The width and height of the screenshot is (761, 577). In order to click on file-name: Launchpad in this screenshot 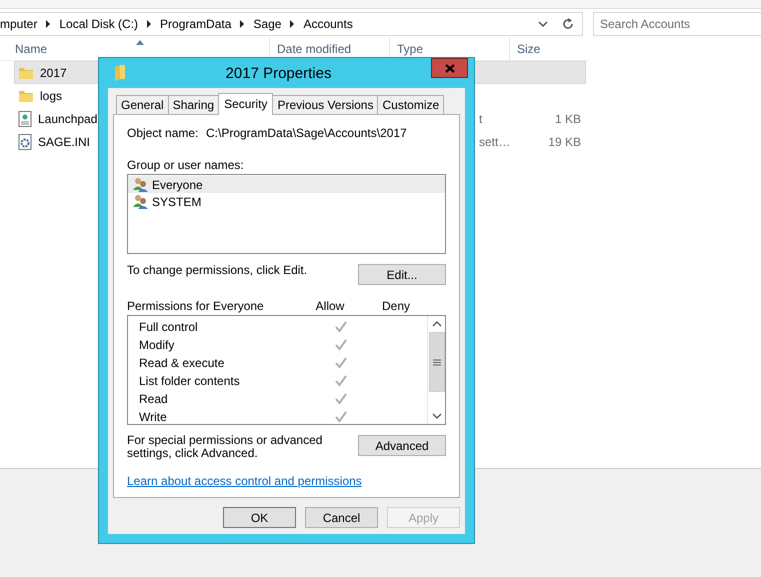, I will do `click(68, 119)`.